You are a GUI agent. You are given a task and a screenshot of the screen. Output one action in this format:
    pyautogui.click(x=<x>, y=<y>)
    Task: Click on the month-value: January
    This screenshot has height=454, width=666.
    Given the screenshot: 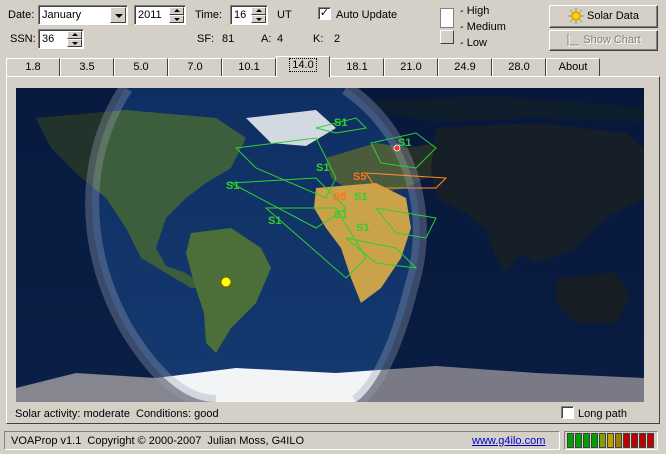 What is the action you would take?
    pyautogui.click(x=62, y=15)
    